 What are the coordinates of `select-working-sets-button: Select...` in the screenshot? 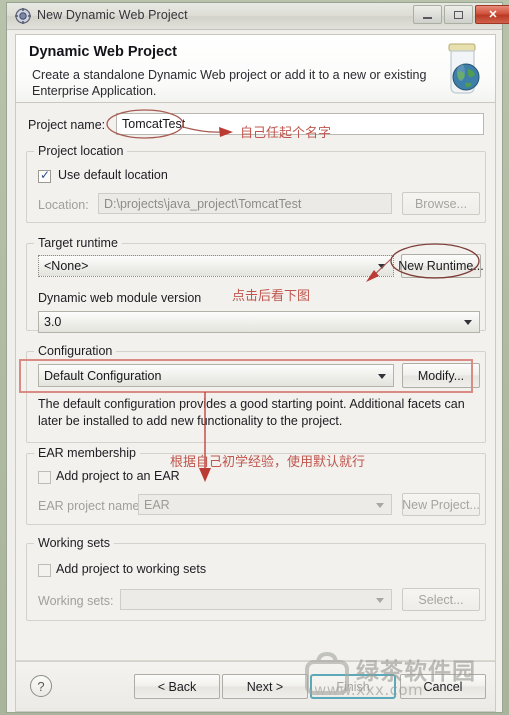 It's located at (441, 599).